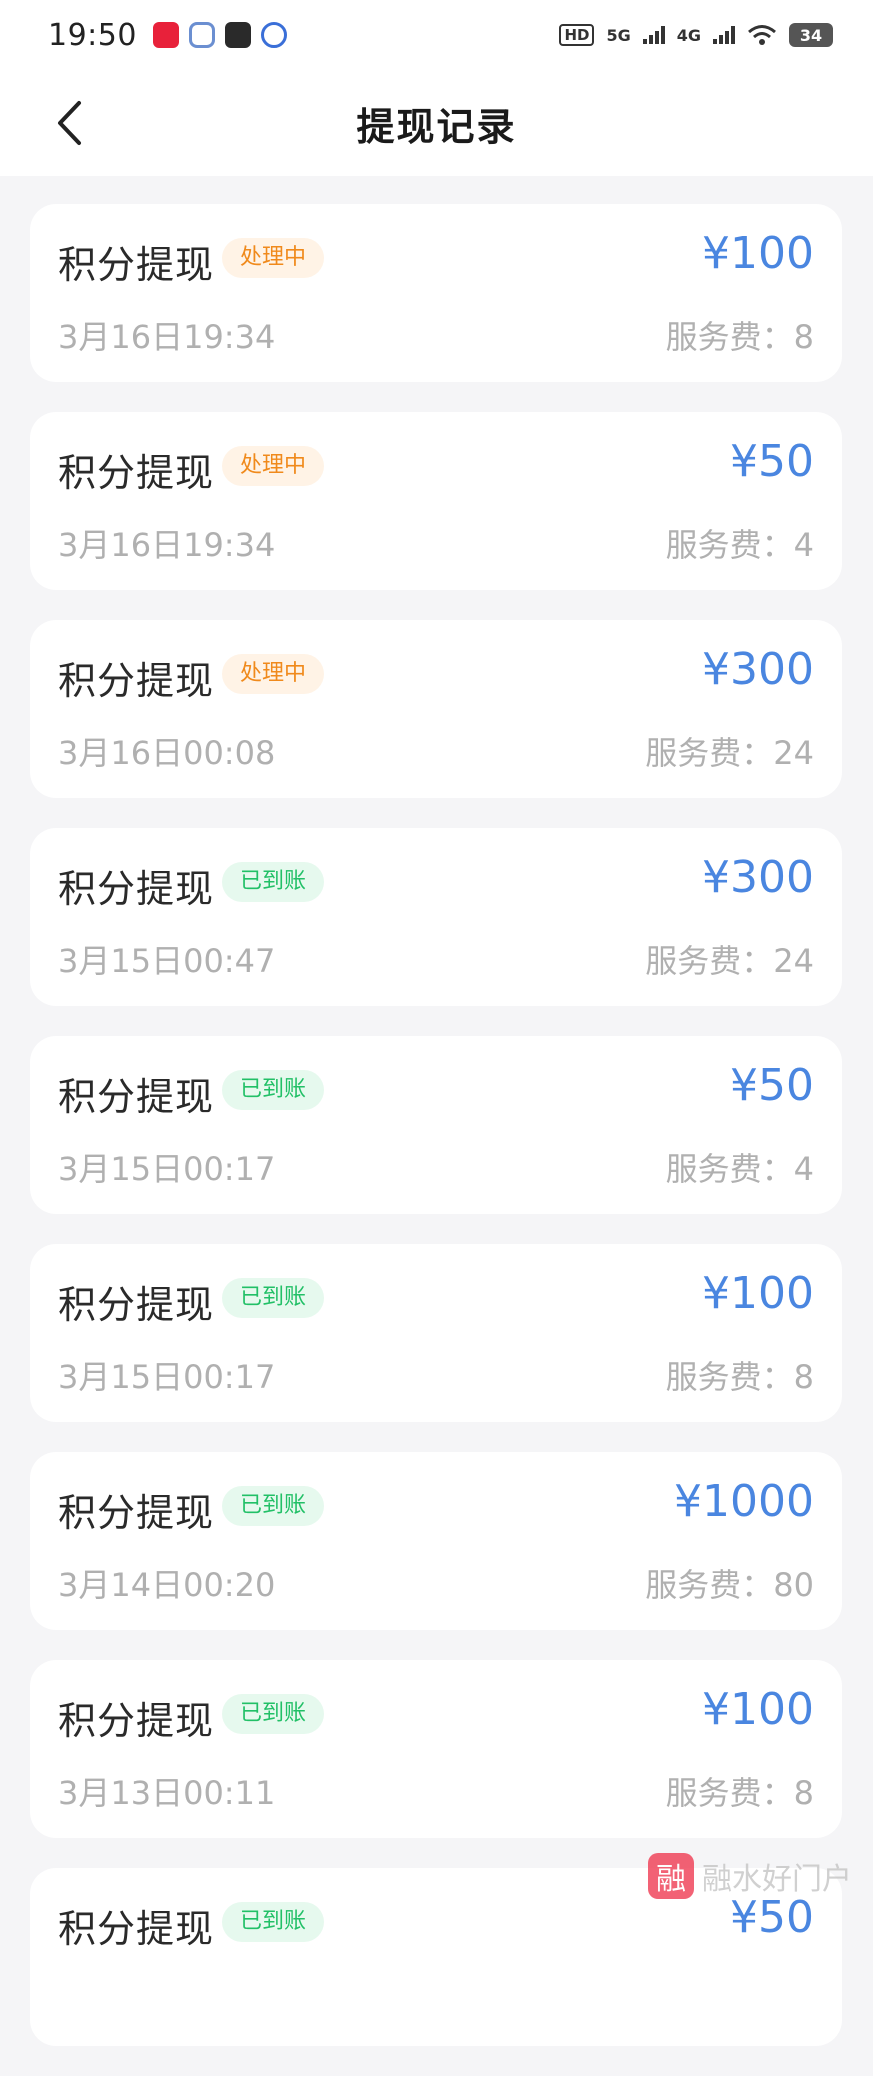  I want to click on record-date: 3月14日00:20, so click(167, 1585).